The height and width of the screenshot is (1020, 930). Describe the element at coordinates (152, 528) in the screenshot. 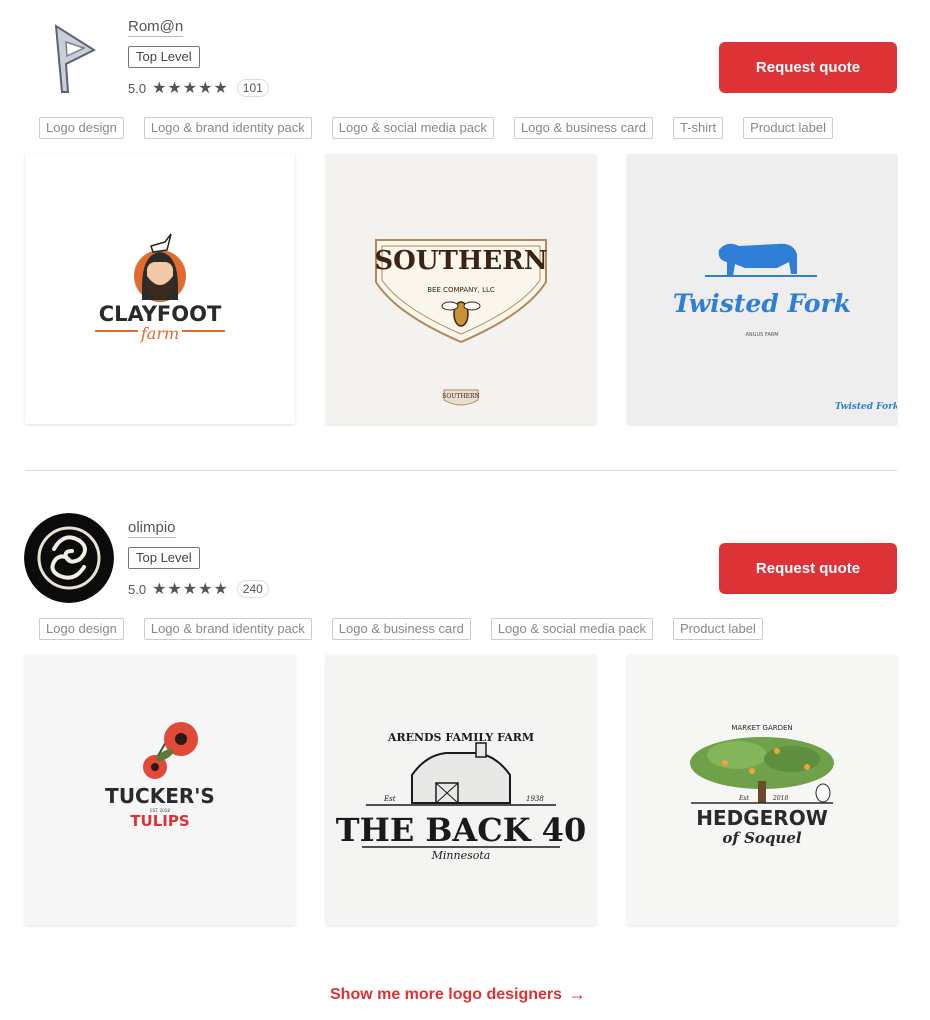

I see `designer-name: olimpio` at that location.